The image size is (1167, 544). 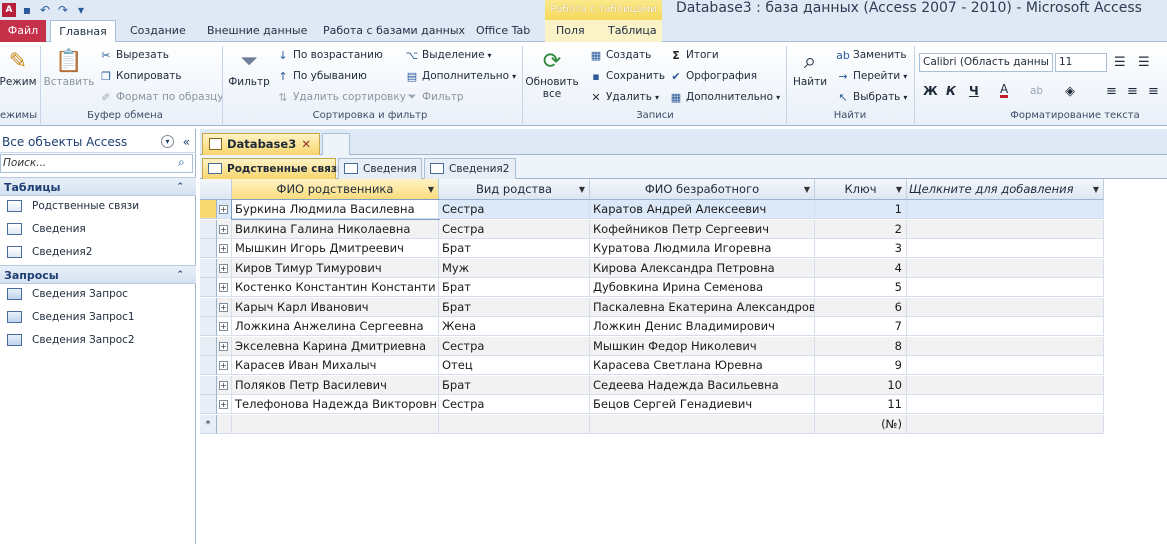 What do you see at coordinates (98, 252) in the screenshot?
I see `nav-item-table: Сведения2` at bounding box center [98, 252].